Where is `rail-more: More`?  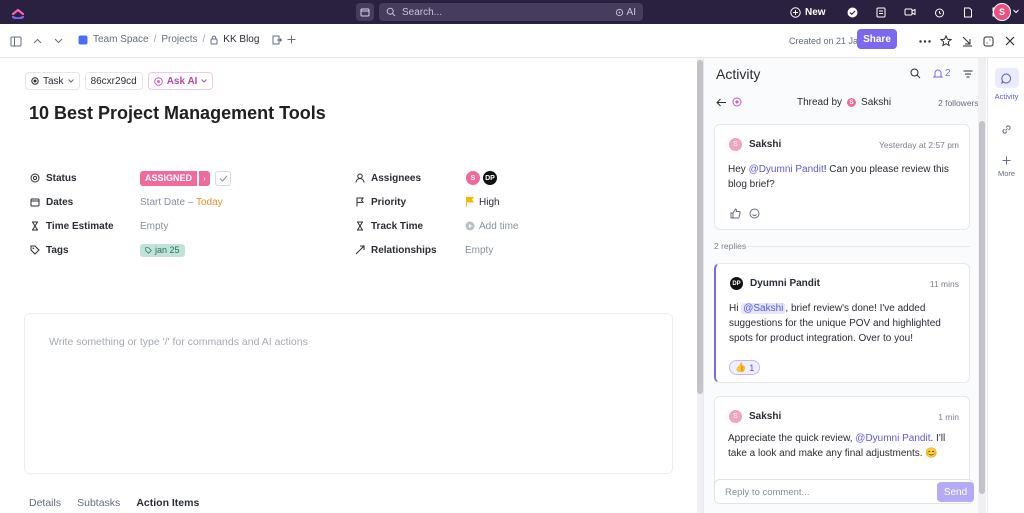 rail-more: More is located at coordinates (1006, 167).